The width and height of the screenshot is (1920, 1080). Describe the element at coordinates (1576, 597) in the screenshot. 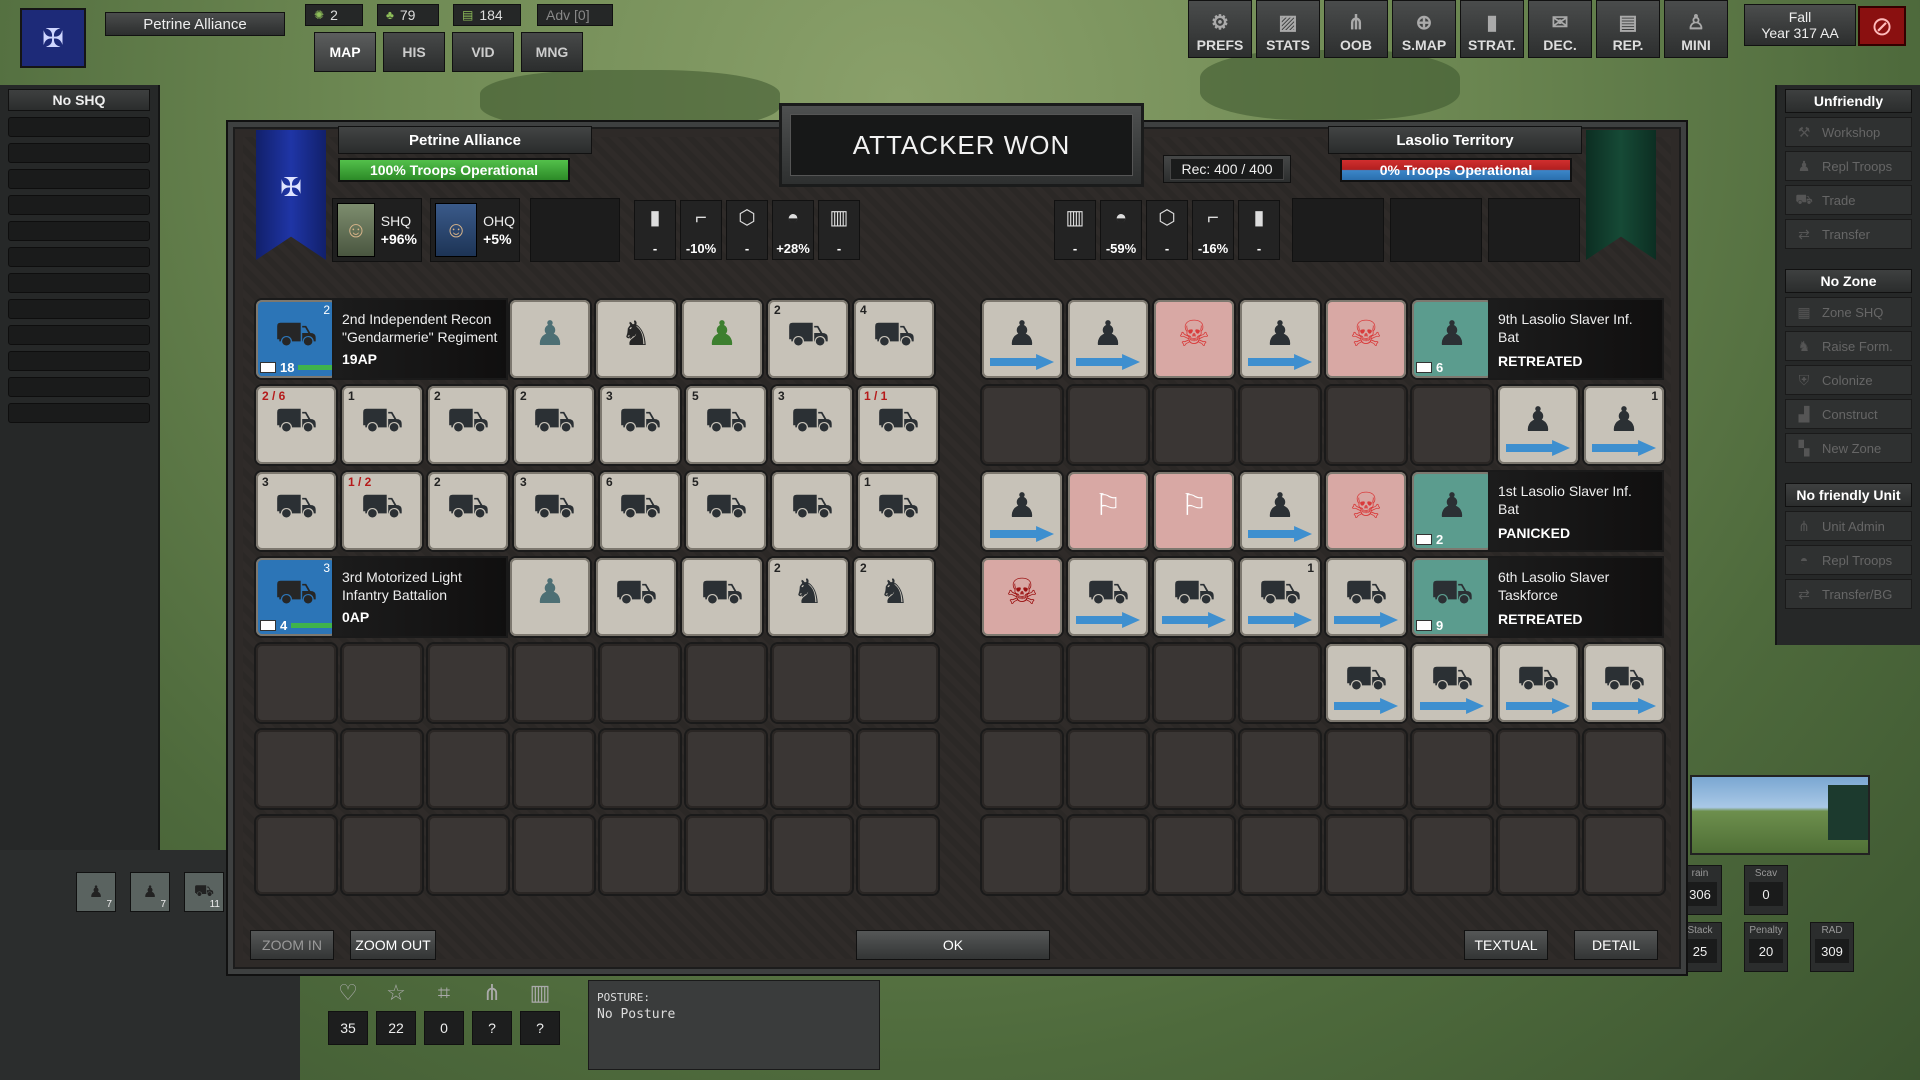

I see `enemy-label-6th-taskforce: 6th Lasolio Slaver Taskforce RETREATED` at that location.